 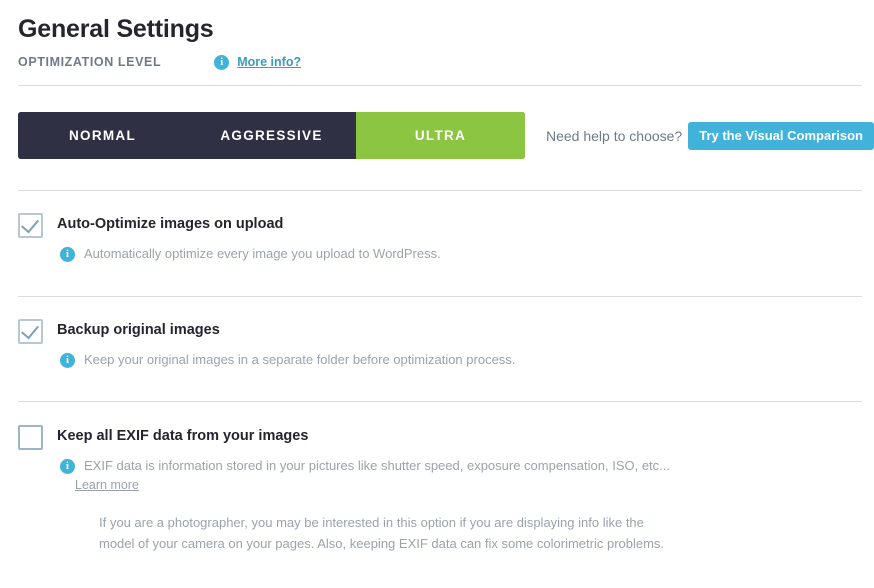 What do you see at coordinates (440, 62) in the screenshot?
I see `optimization-level-subheader: OPTIMIZATION LEVEL i More info?` at bounding box center [440, 62].